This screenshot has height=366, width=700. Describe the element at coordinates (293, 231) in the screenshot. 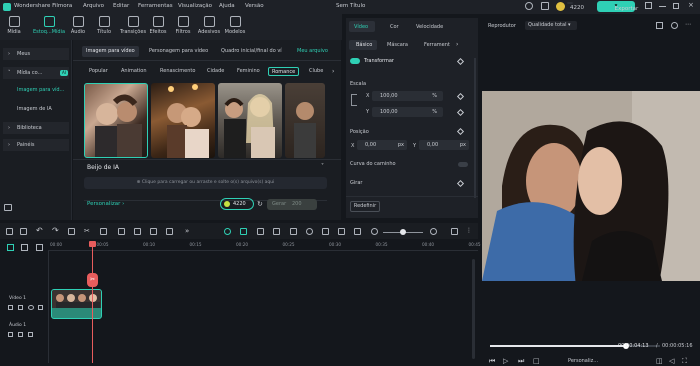

I see `shield-icon` at that location.